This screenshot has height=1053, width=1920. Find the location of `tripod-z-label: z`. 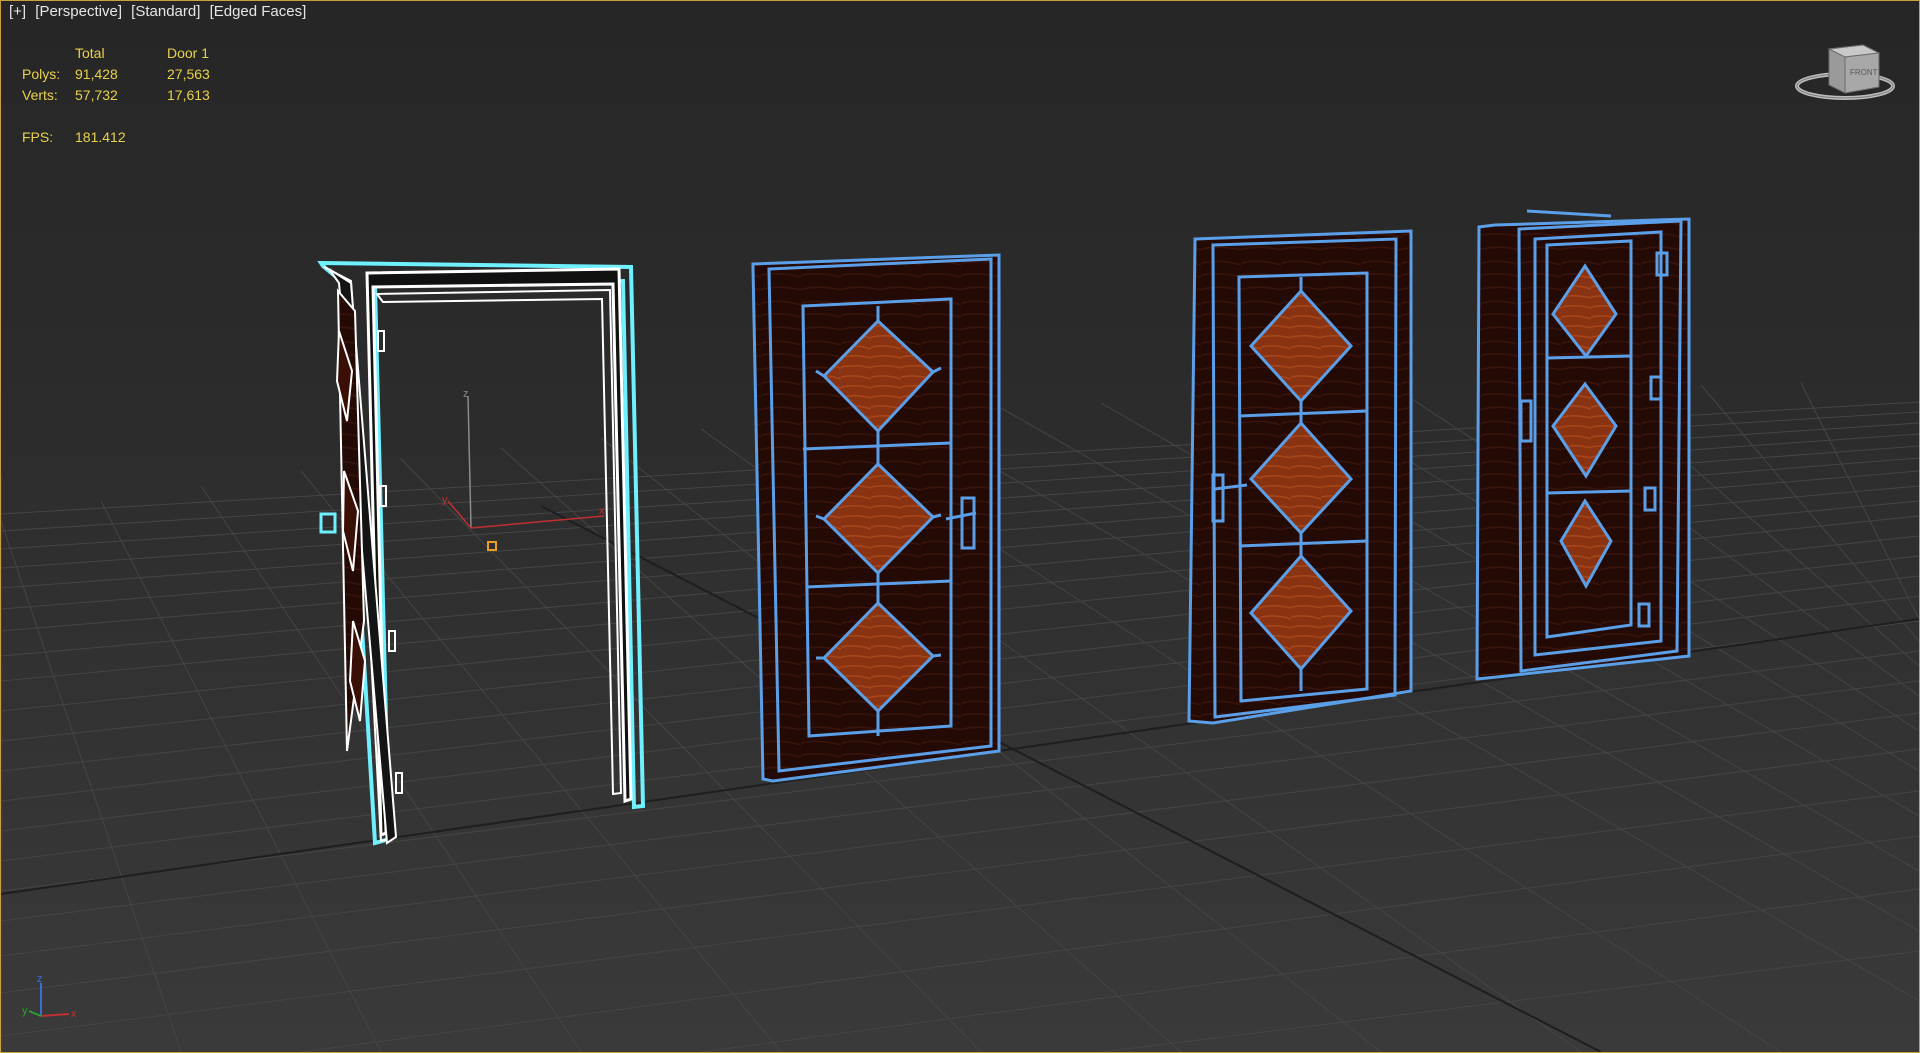

tripod-z-label: z is located at coordinates (40, 979).